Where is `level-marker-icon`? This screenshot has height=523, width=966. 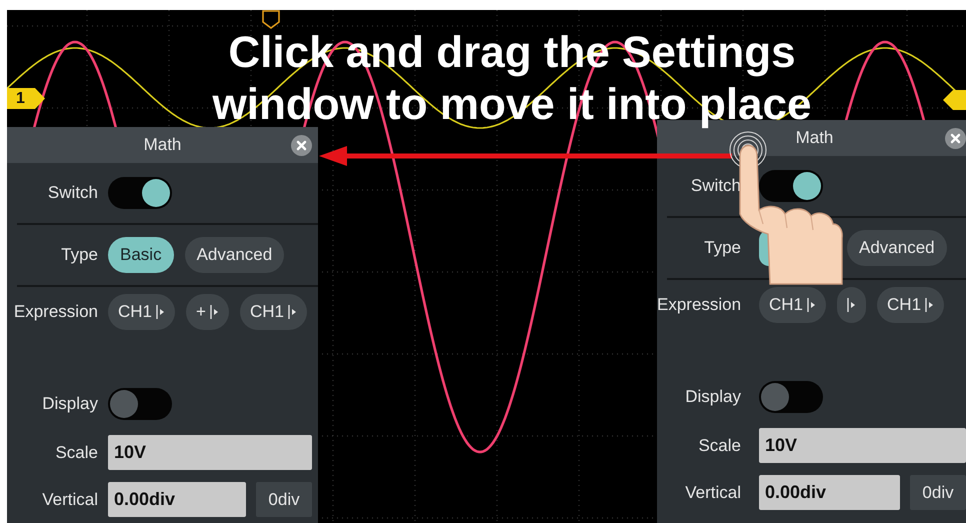
level-marker-icon is located at coordinates (954, 100).